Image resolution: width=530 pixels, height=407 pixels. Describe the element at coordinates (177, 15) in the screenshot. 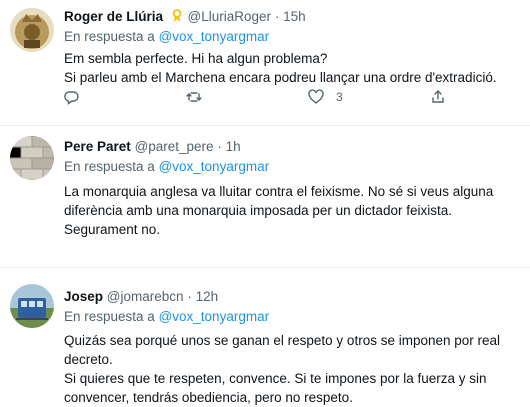

I see `ribbon-icon` at that location.